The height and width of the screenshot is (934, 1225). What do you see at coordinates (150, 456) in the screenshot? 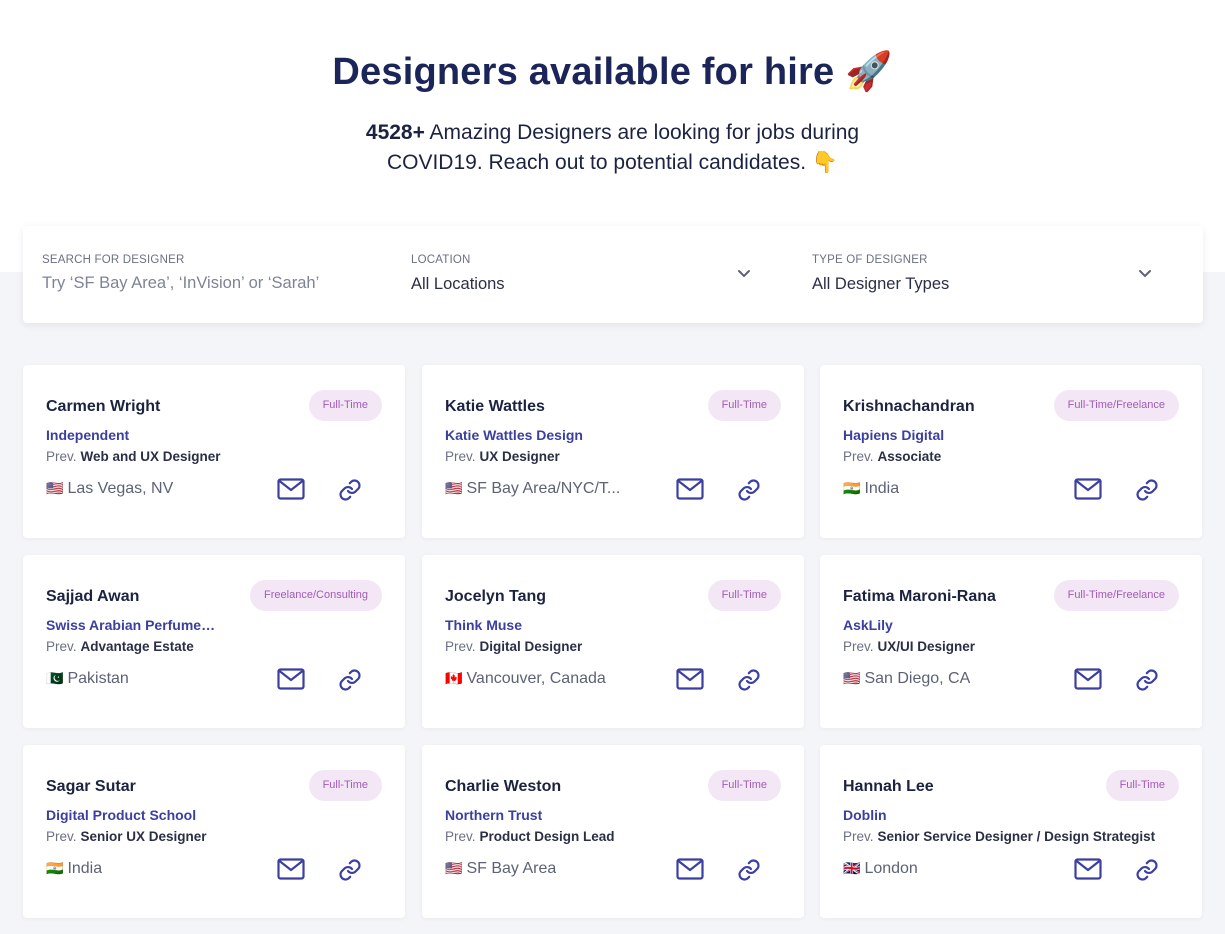
I see `role-title: Web and UX Designer` at bounding box center [150, 456].